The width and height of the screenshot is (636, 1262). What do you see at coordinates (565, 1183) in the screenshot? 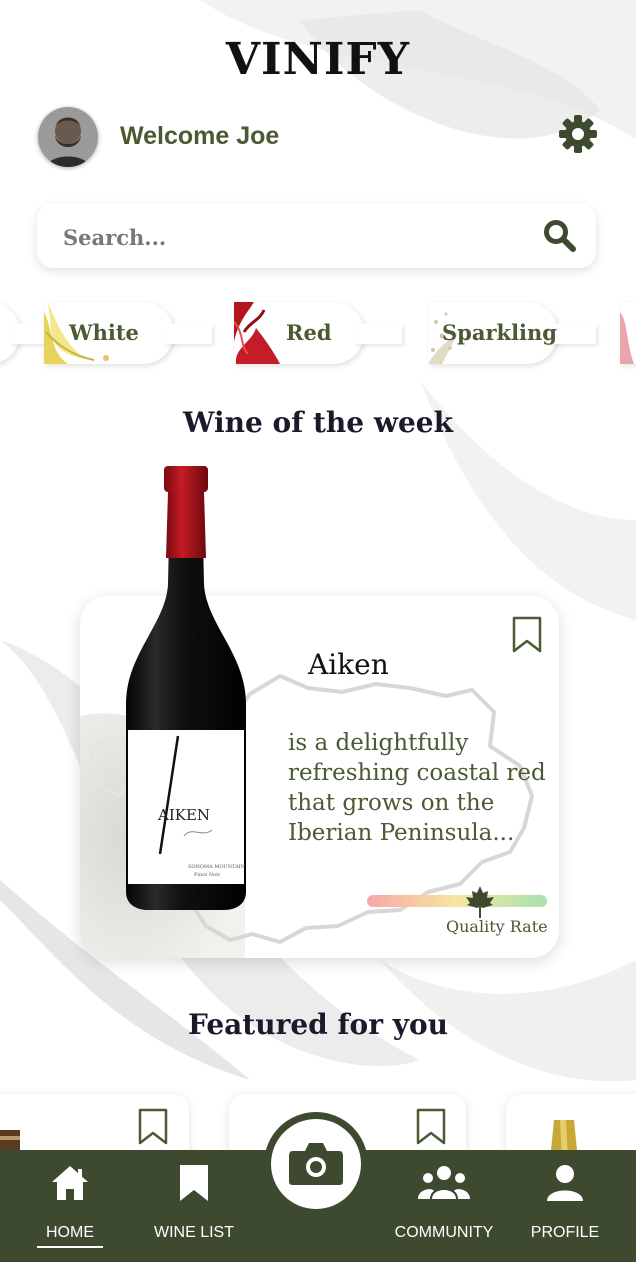
I see `profile-icon` at bounding box center [565, 1183].